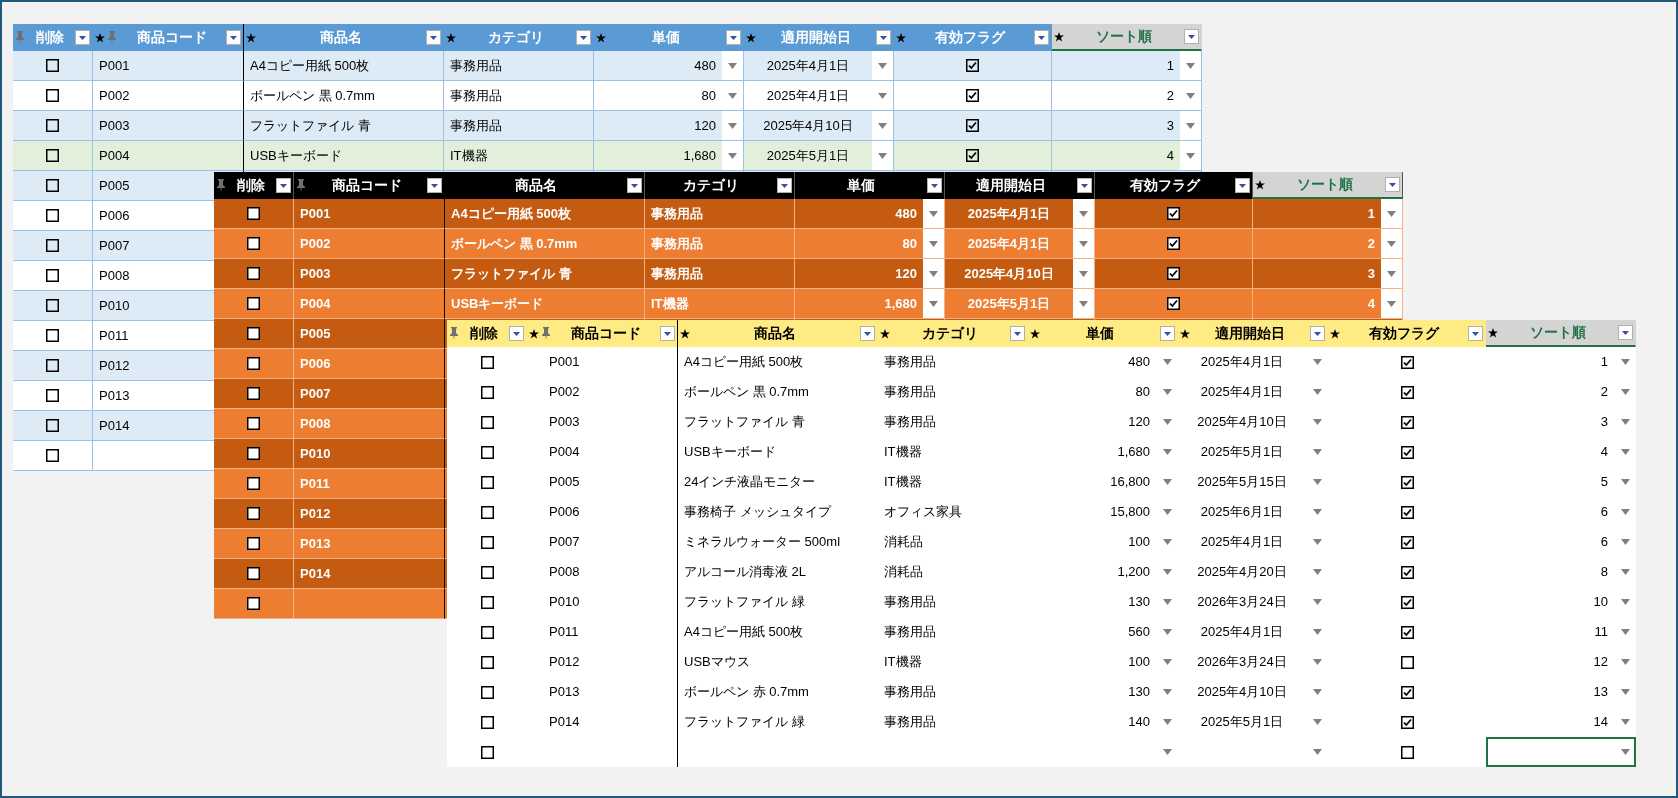  Describe the element at coordinates (1103, 333) in the screenshot. I see `column-header: 単価` at that location.